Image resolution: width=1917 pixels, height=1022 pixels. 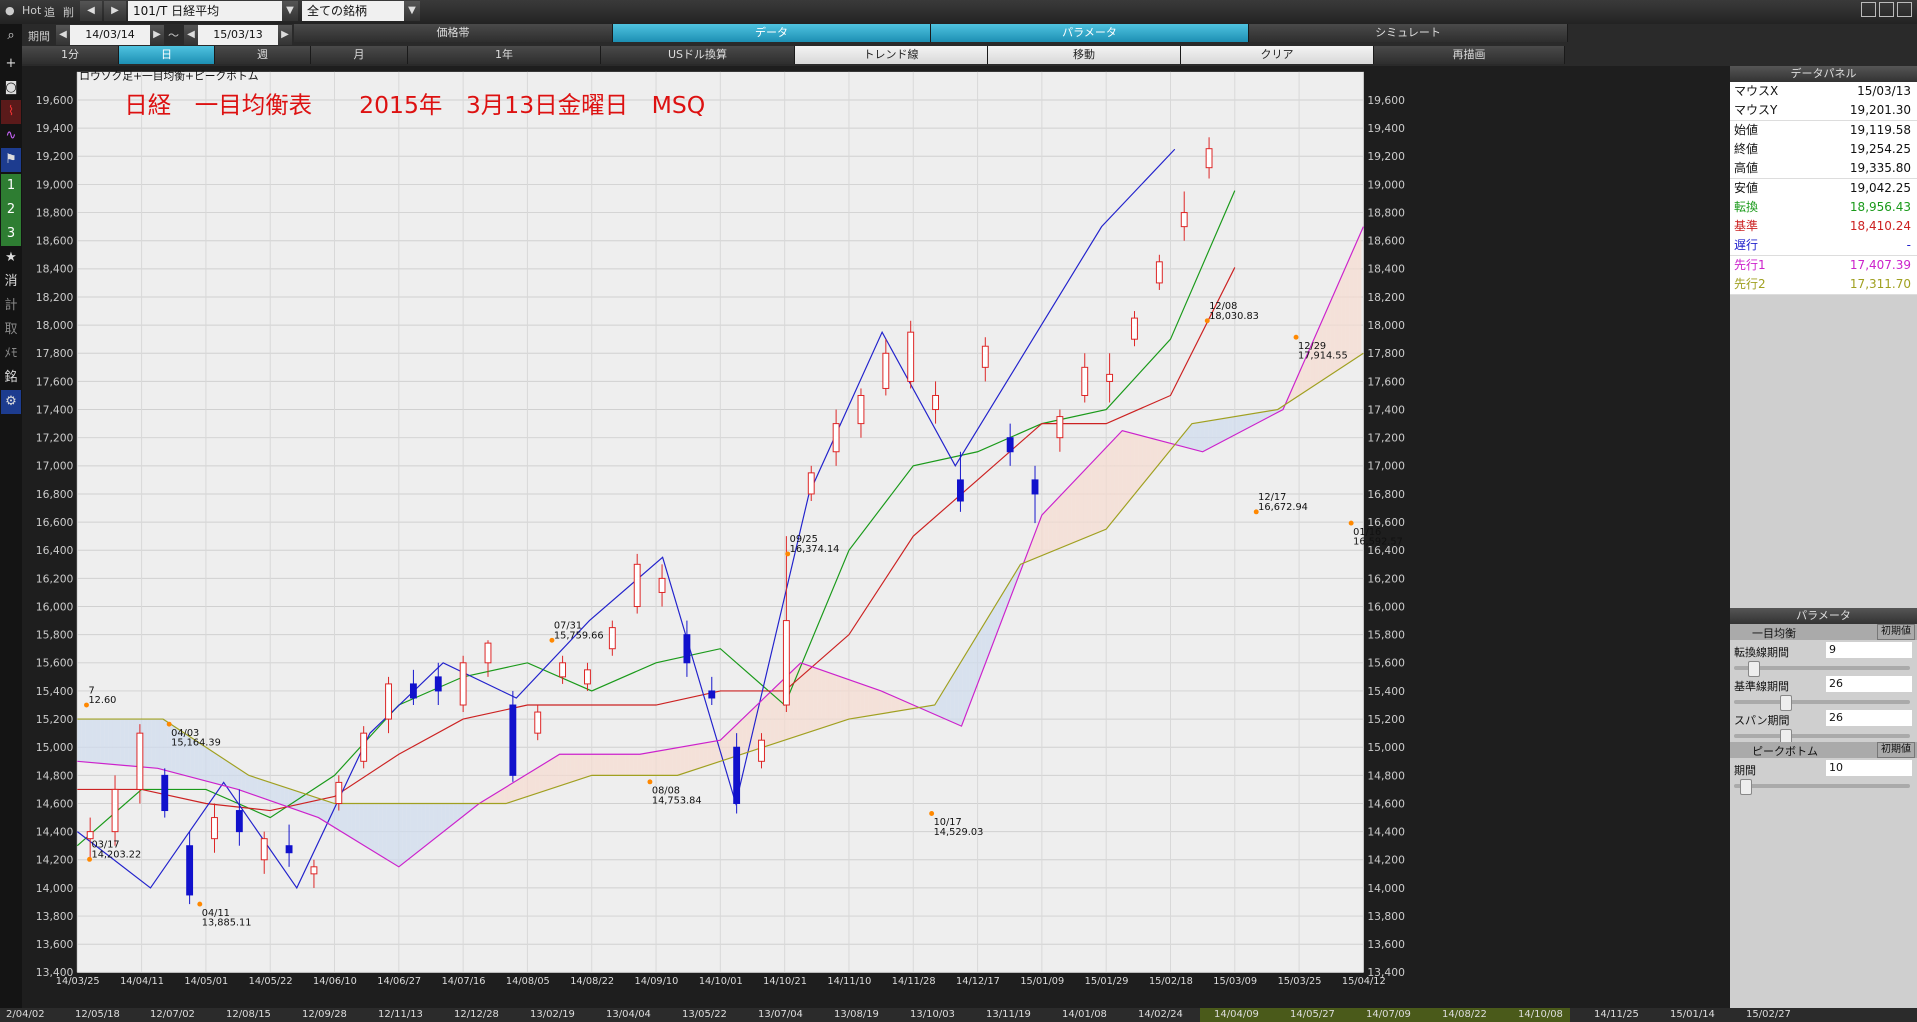 What do you see at coordinates (1822, 737) in the screenshot?
I see `span-period-slider` at bounding box center [1822, 737].